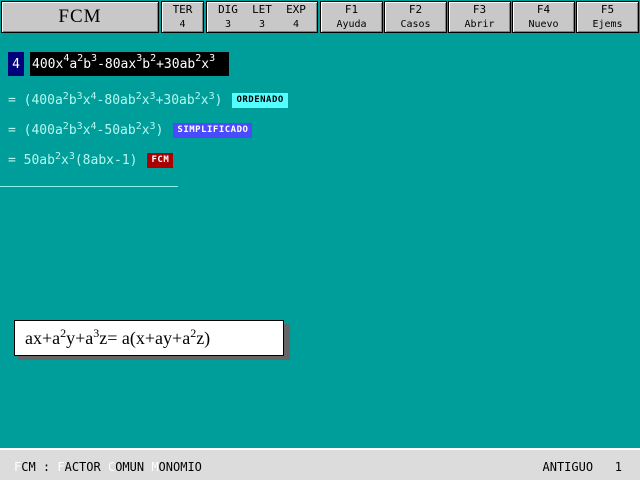 The width and height of the screenshot is (640, 480). Describe the element at coordinates (115, 99) in the screenshot. I see `ordered-expression: = (400a2b3x4-80ab2x3+30ab2x3)` at that location.